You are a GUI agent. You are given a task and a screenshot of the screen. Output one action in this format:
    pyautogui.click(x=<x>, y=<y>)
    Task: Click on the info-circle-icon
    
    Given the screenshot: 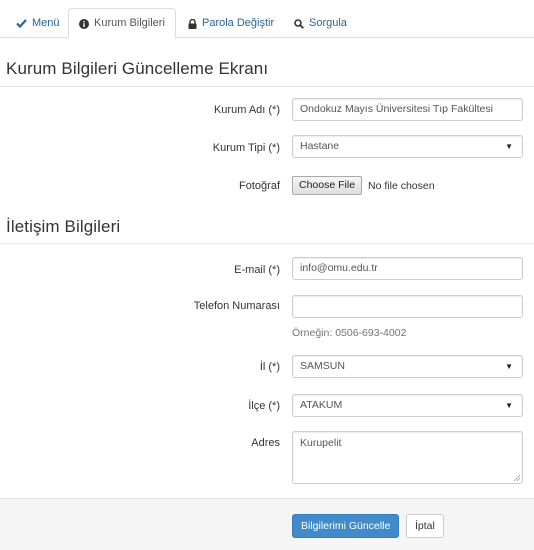 What is the action you would take?
    pyautogui.click(x=84, y=23)
    